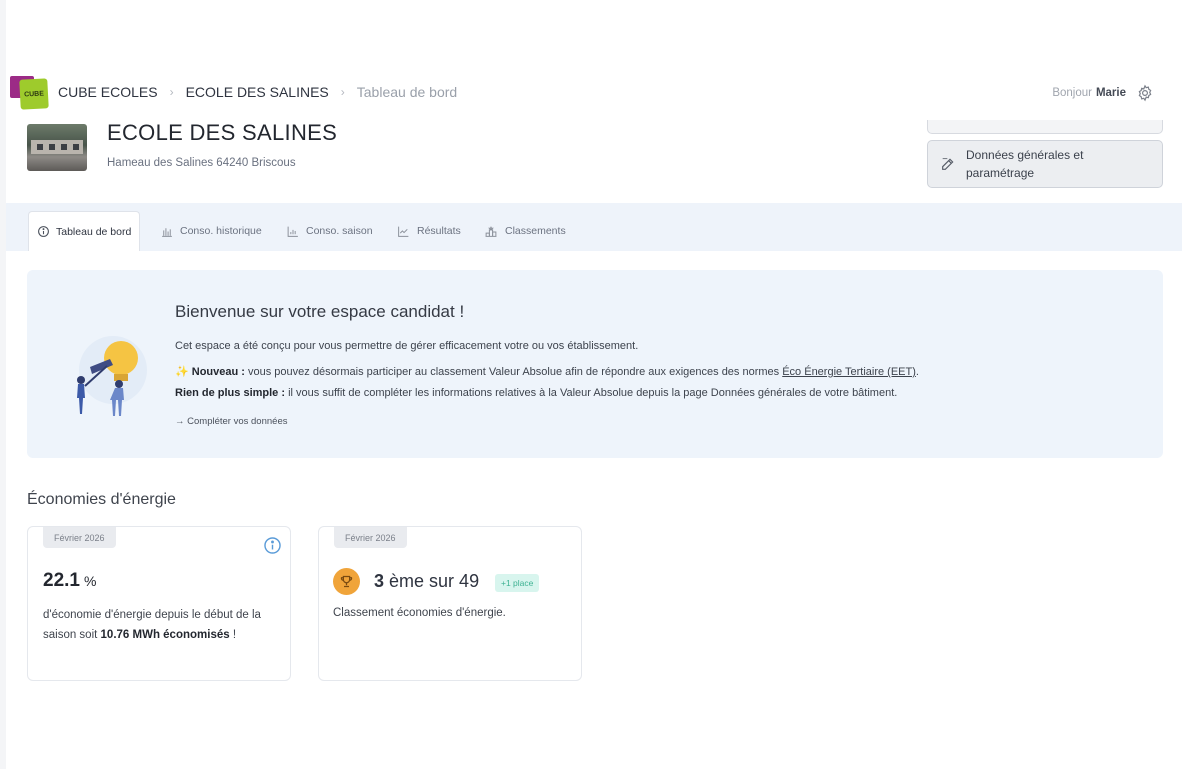 This screenshot has width=1192, height=769. I want to click on tab-season-consumption: Conso. saison, so click(329, 231).